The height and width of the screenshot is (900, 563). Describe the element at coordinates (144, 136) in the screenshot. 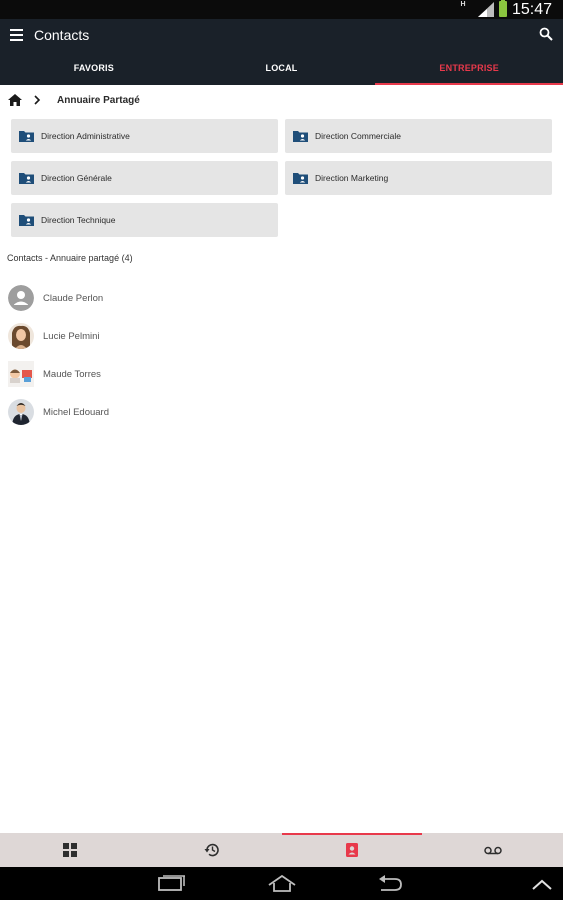

I see `folder-direction-administrative: Direction Administrative` at that location.